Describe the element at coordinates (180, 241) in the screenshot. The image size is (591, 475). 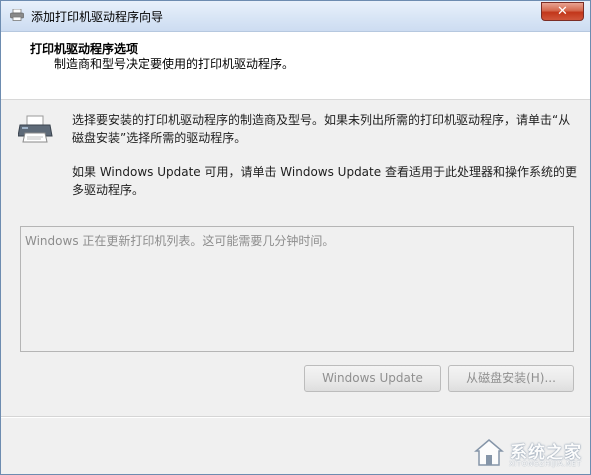
I see `list-status-text: Windows 正在更新打印机列表。这可能需要几分钟时间。` at that location.